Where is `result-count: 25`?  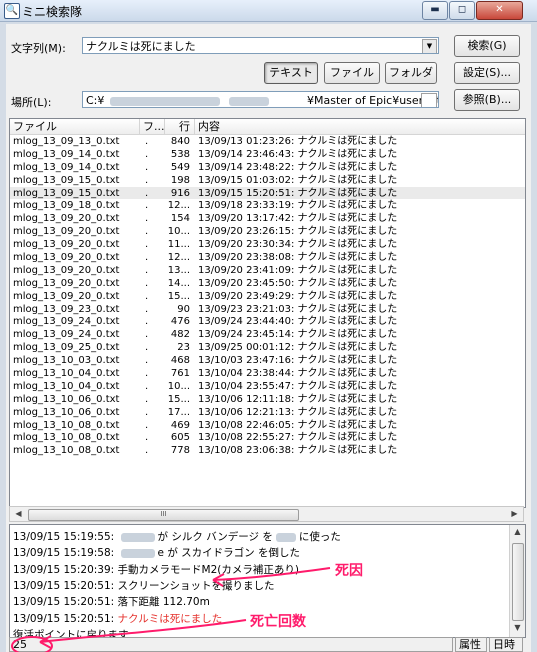
result-count: 25 is located at coordinates (231, 644).